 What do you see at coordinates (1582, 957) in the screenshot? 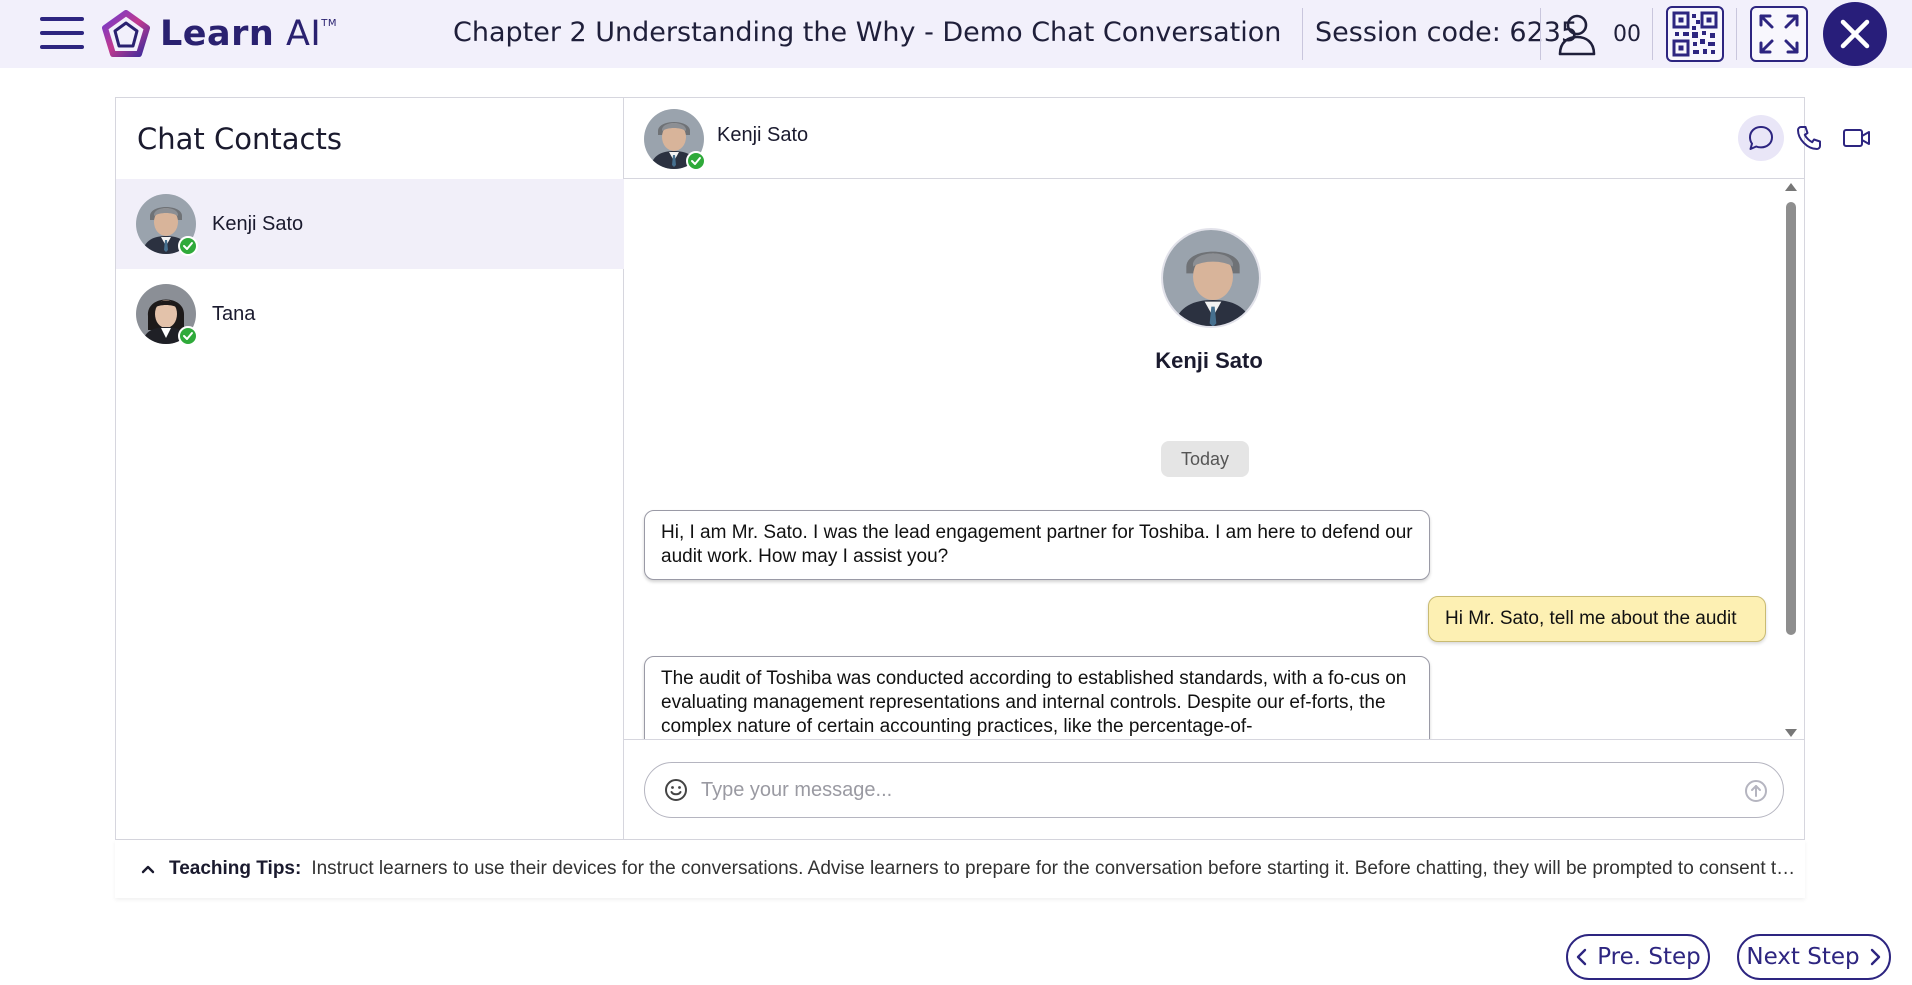
I see `chevron-left-icon` at bounding box center [1582, 957].